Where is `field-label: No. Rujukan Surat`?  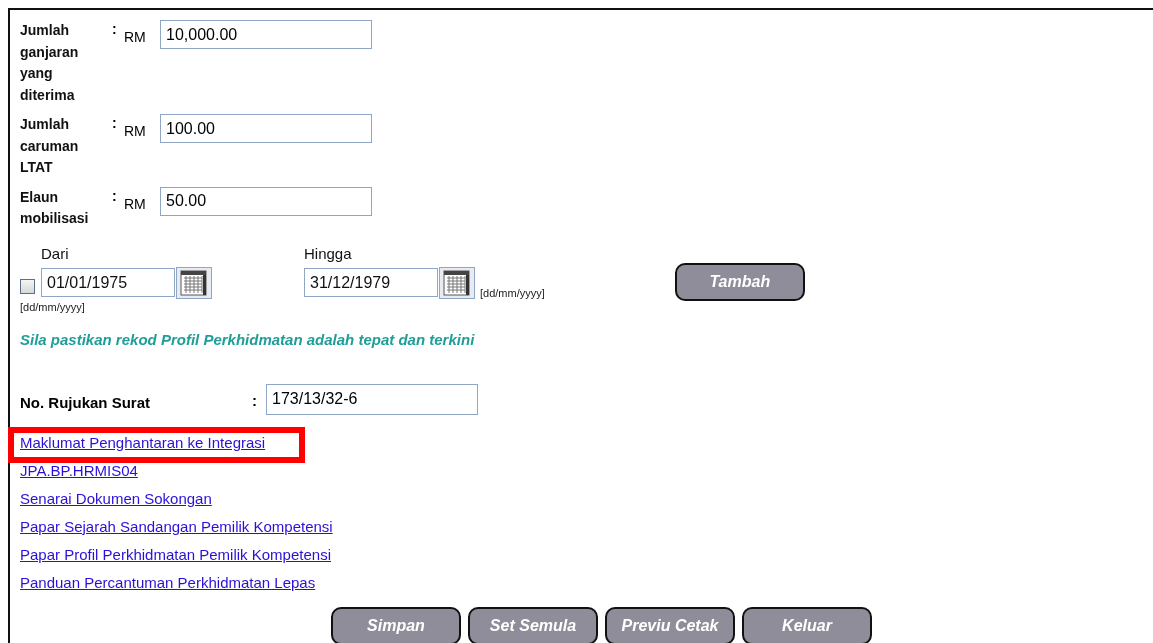
field-label: No. Rujukan Surat is located at coordinates (85, 402).